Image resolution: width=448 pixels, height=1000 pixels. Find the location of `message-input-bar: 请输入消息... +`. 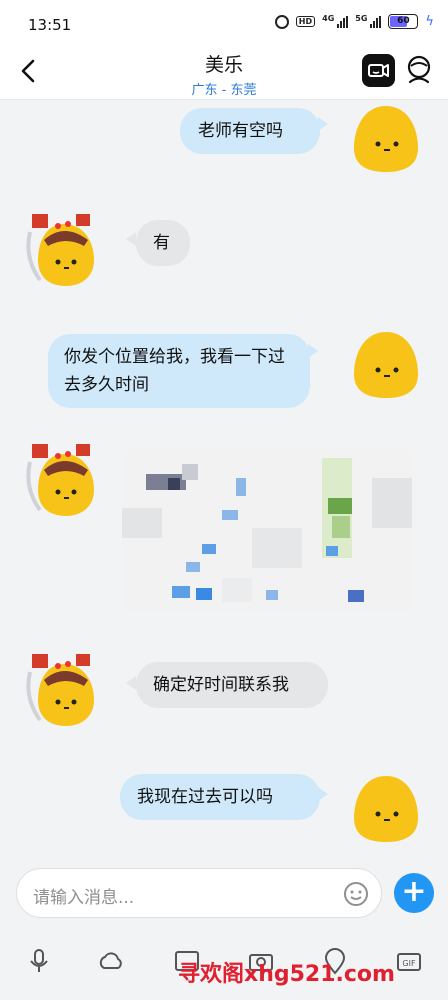

message-input-bar: 请输入消息... + is located at coordinates (224, 894).